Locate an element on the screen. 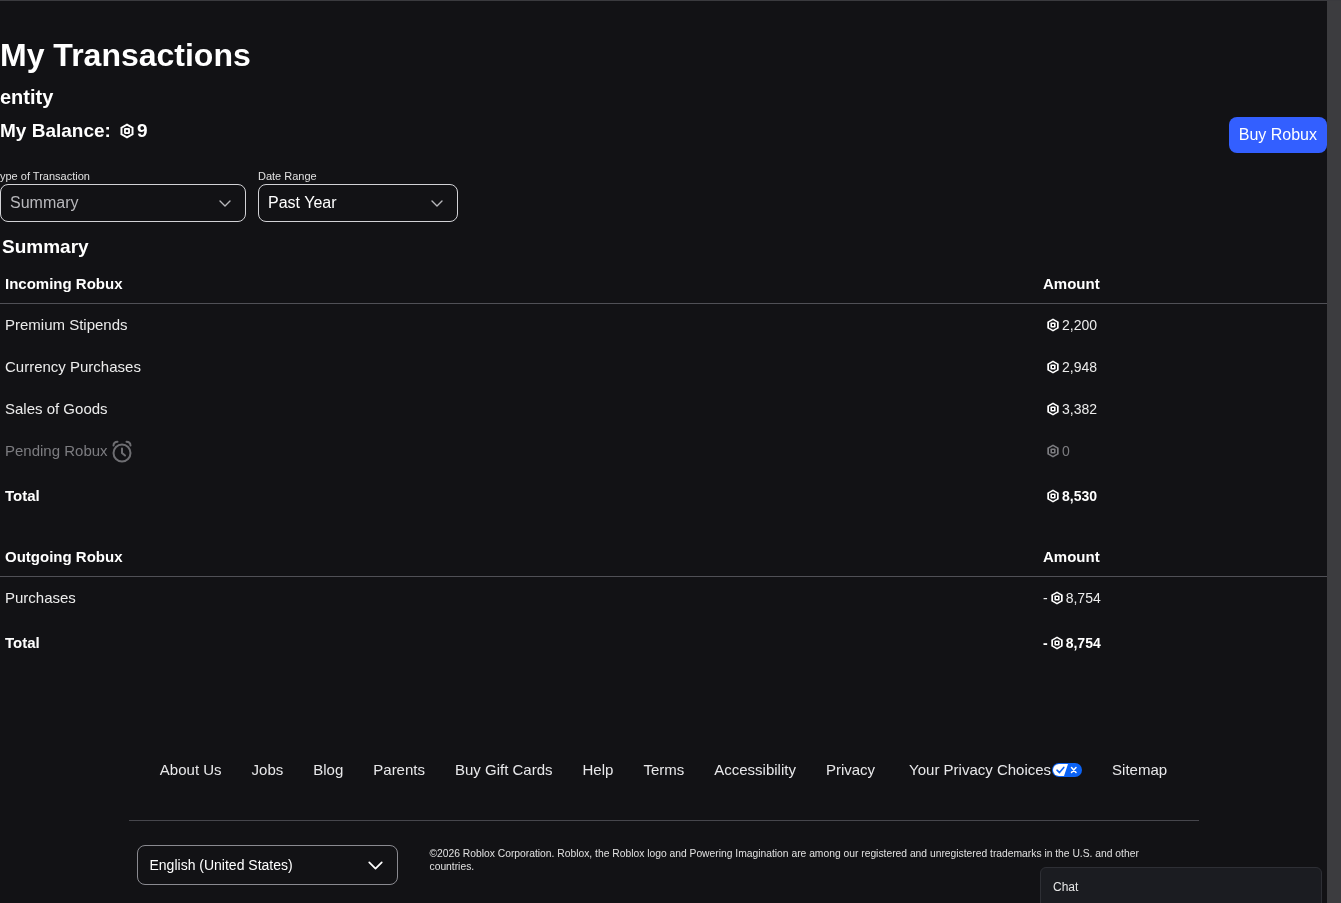 The image size is (1341, 903). scrollbar is located at coordinates (1334, 452).